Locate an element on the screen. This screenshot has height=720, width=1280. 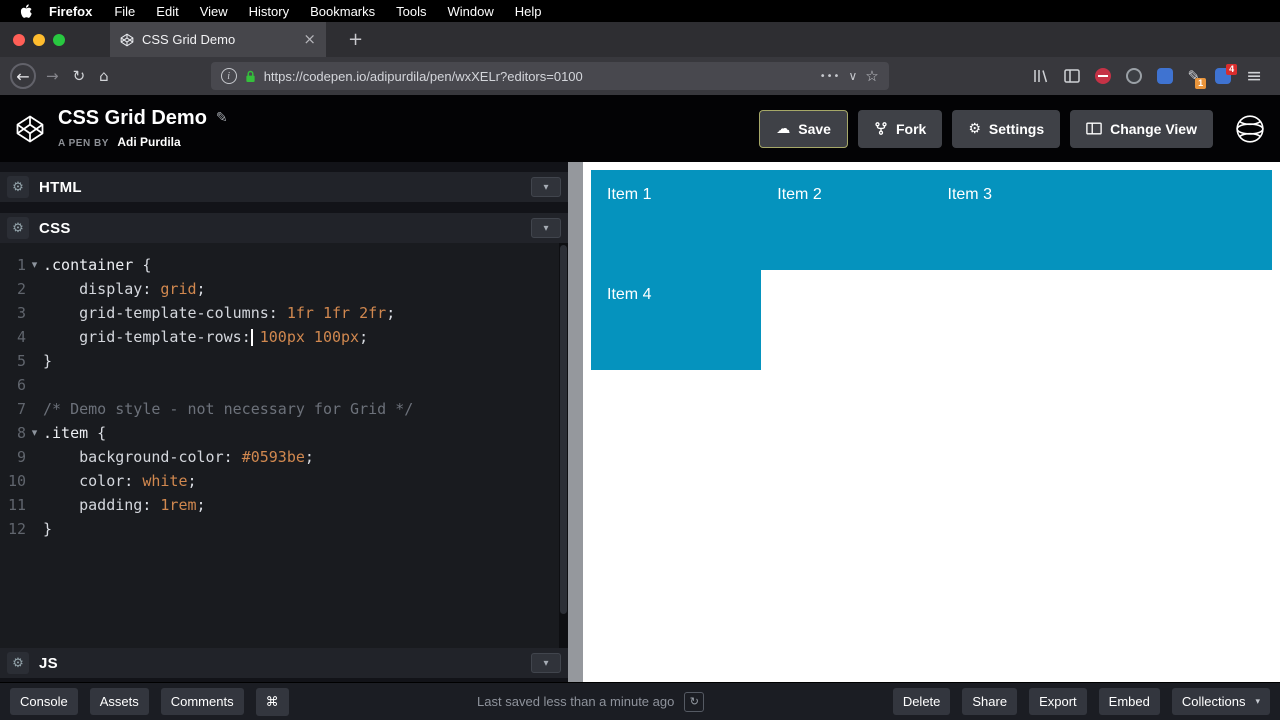
settings-button: ⚙ Settings is located at coordinates (1006, 128).